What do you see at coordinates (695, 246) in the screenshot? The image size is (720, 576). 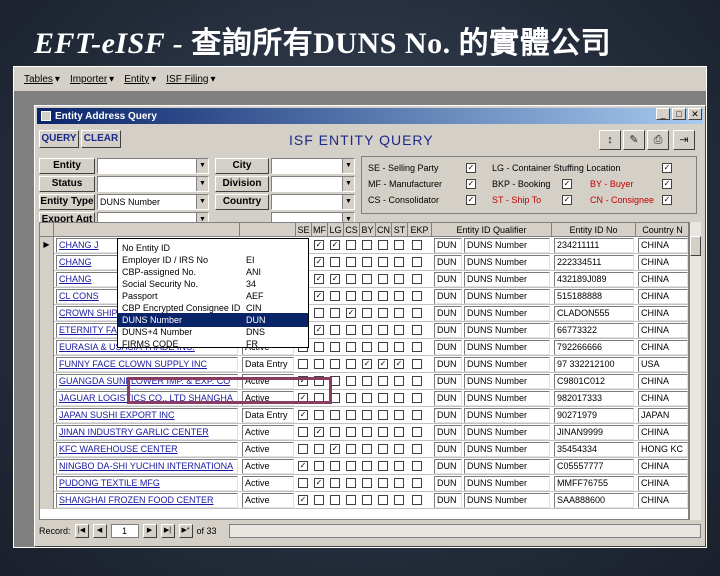 I see `scroll-thumb` at bounding box center [695, 246].